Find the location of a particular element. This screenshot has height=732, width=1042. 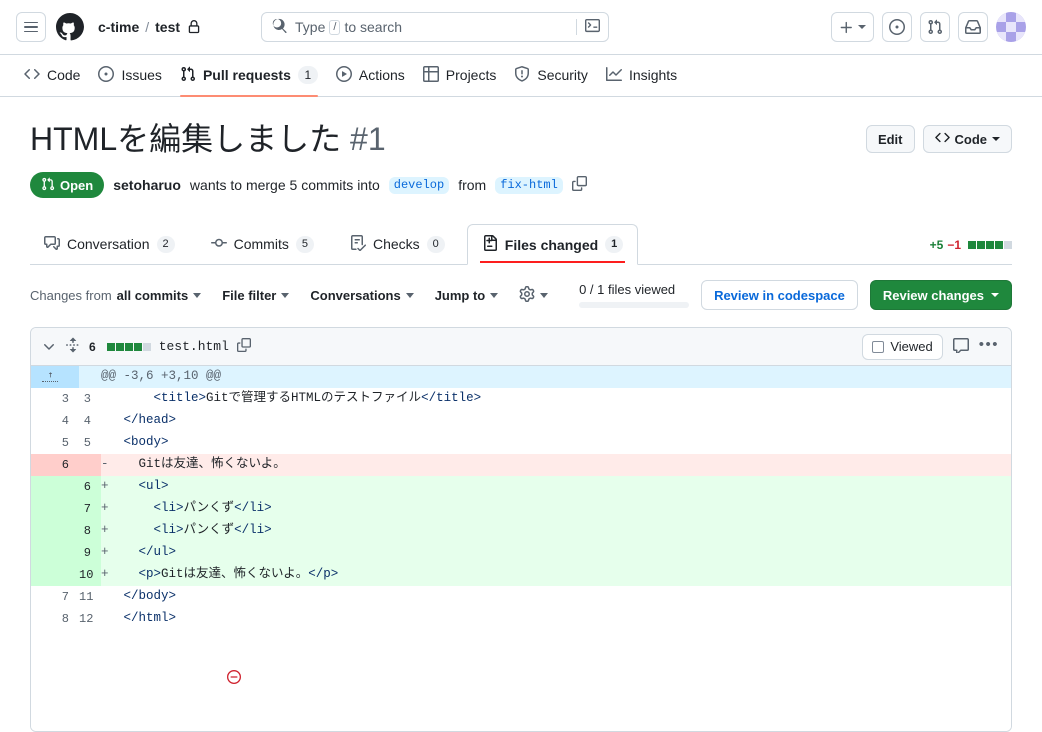

head-branch-label: fix-html is located at coordinates (529, 185).